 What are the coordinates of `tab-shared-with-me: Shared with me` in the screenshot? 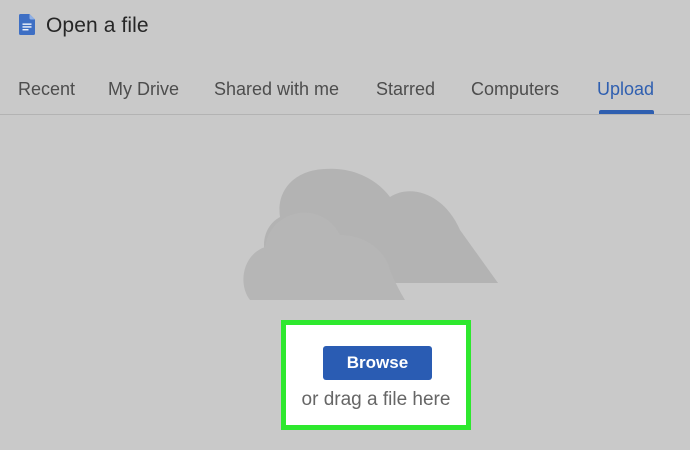 It's located at (276, 89).